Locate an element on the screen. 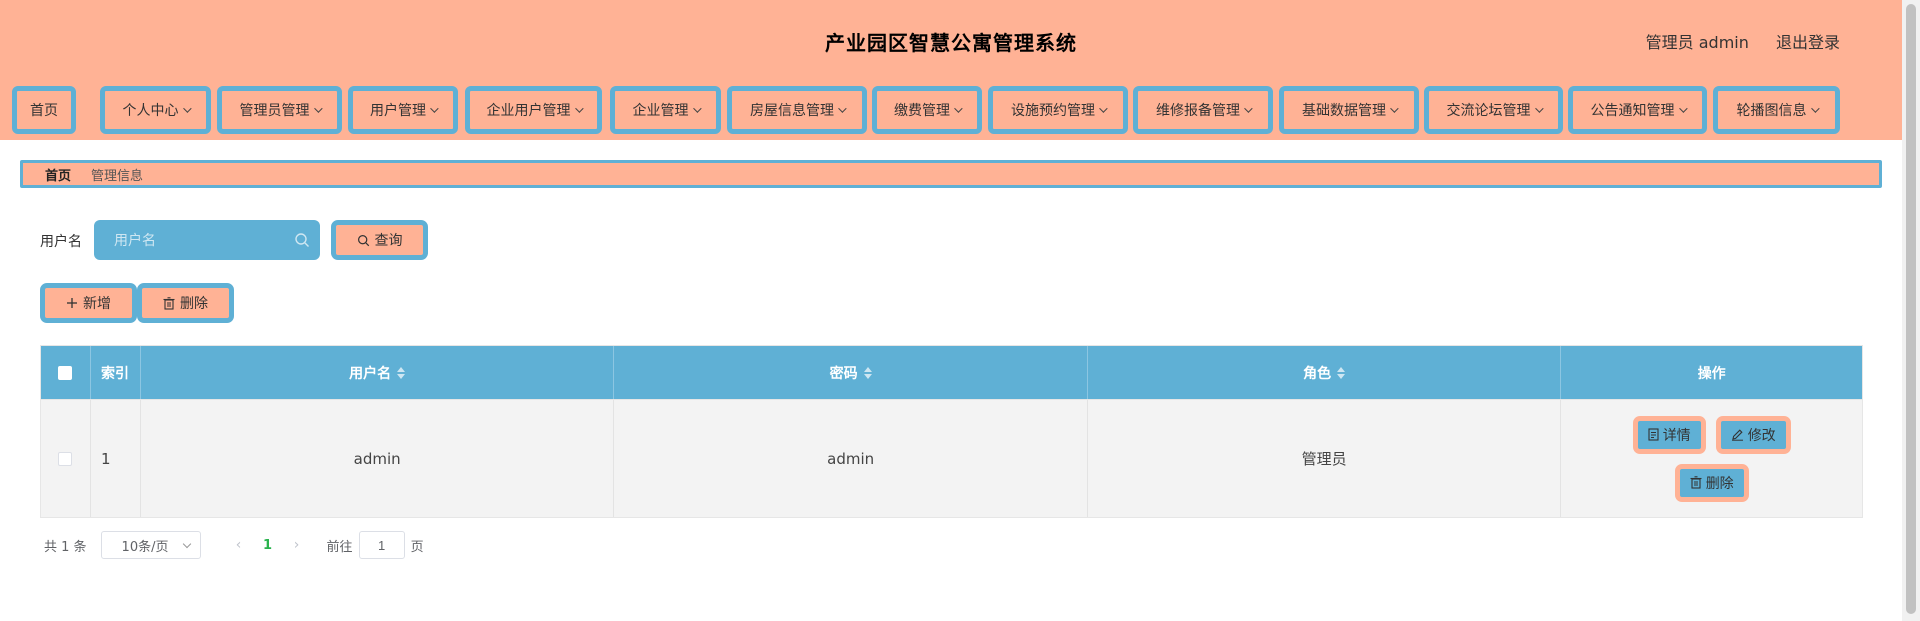 This screenshot has height=621, width=1920. table-header: 索引 用户名 密码 角色 操作 is located at coordinates (951, 372).